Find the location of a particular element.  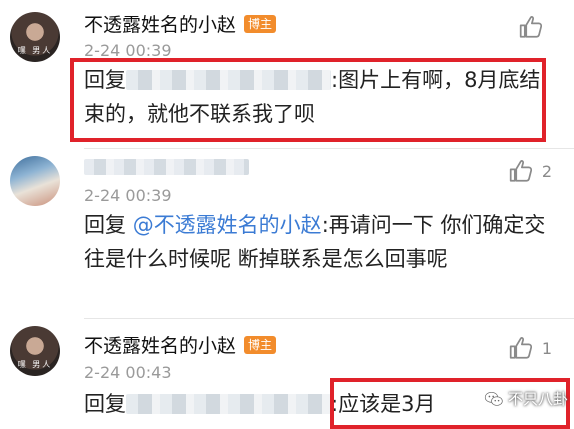

like-count: 2 is located at coordinates (546, 171).